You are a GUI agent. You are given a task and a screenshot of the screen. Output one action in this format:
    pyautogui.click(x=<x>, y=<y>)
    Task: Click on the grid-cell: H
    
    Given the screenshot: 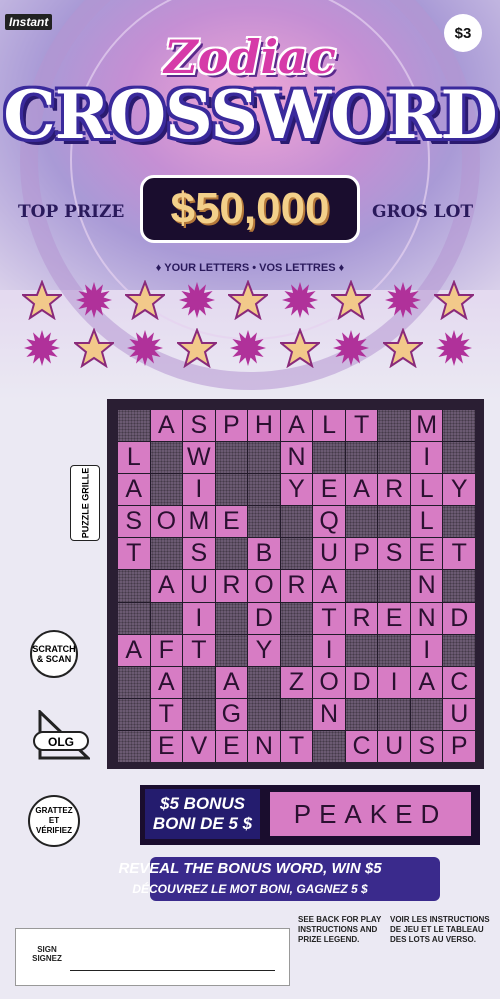 What is the action you would take?
    pyautogui.click(x=264, y=426)
    